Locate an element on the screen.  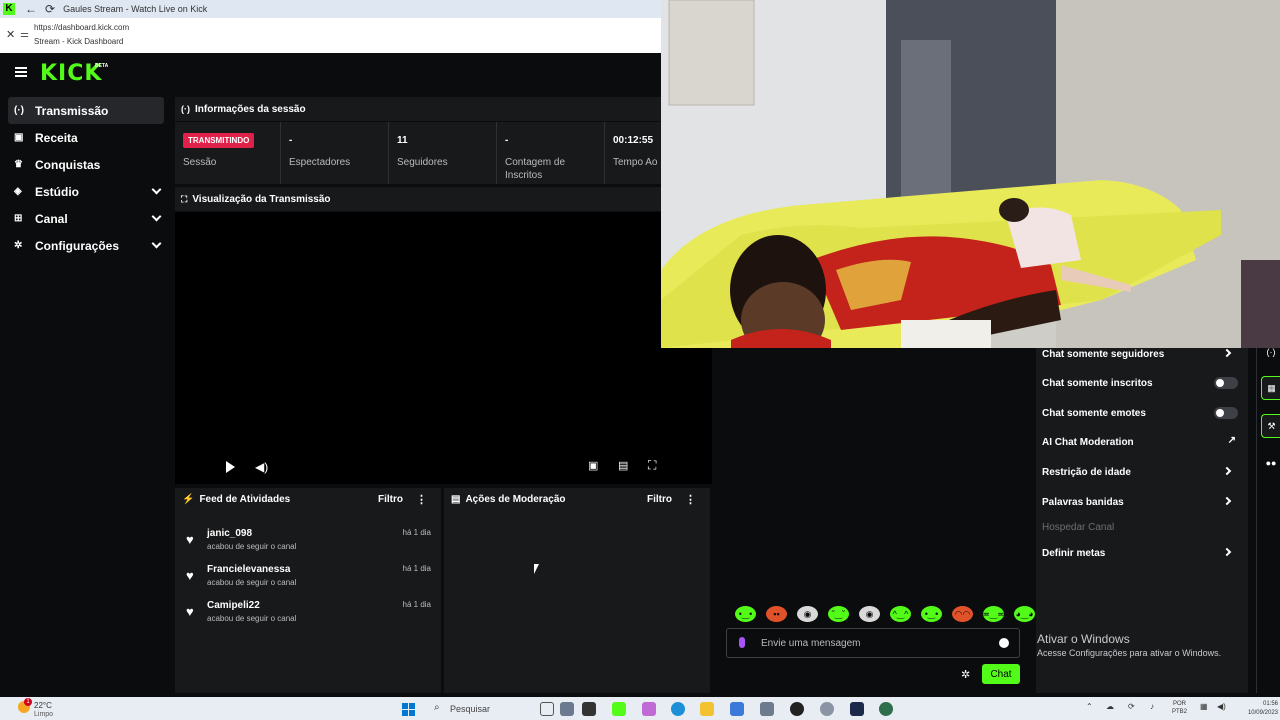
setting-label: Chat somente seguidores is located at coordinates (1103, 354).